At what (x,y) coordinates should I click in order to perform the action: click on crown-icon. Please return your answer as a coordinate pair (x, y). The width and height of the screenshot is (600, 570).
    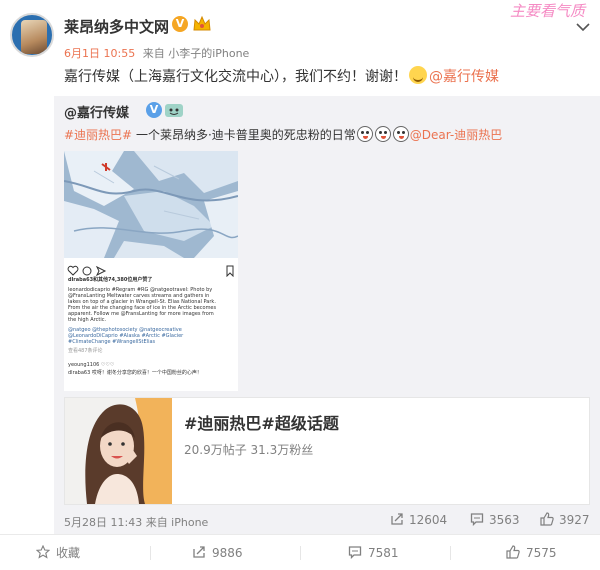
    Looking at the image, I should click on (202, 23).